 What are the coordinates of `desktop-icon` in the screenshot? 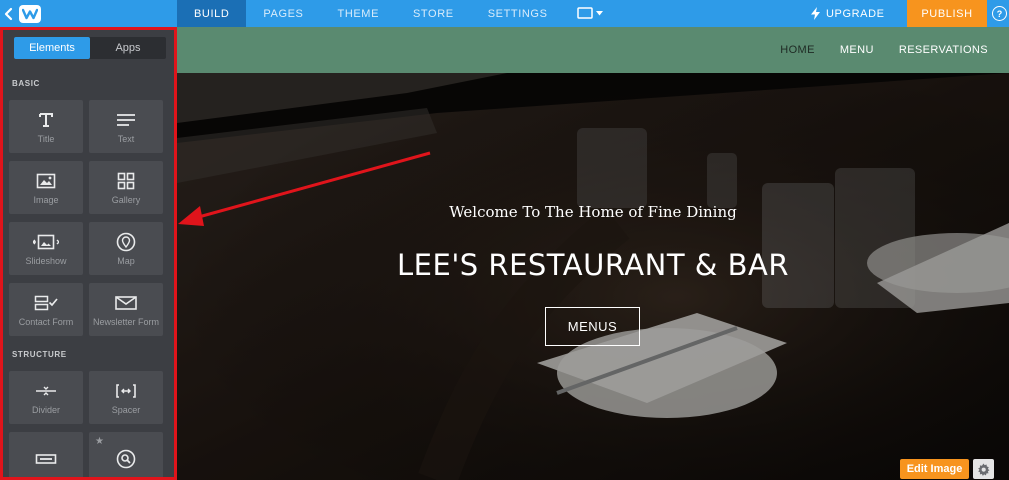 It's located at (584, 13).